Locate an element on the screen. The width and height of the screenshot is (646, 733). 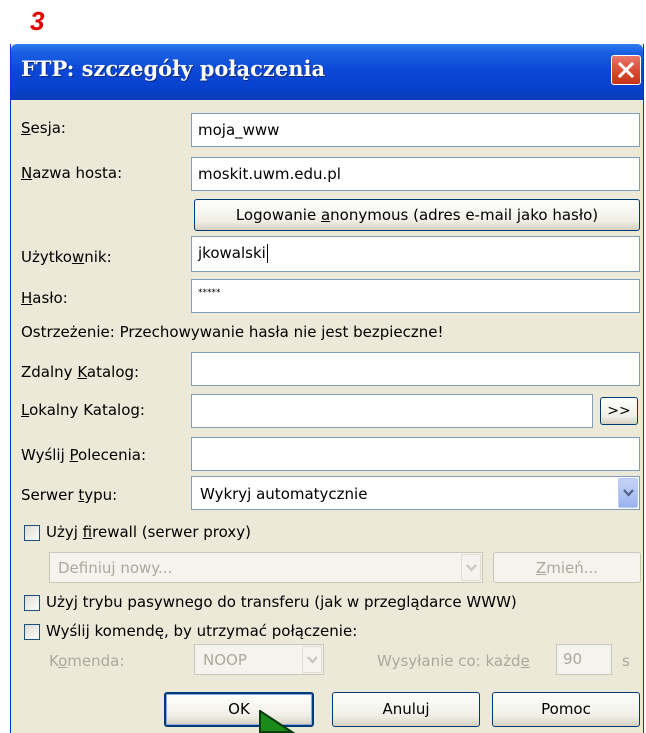
commands-input is located at coordinates (415, 454).